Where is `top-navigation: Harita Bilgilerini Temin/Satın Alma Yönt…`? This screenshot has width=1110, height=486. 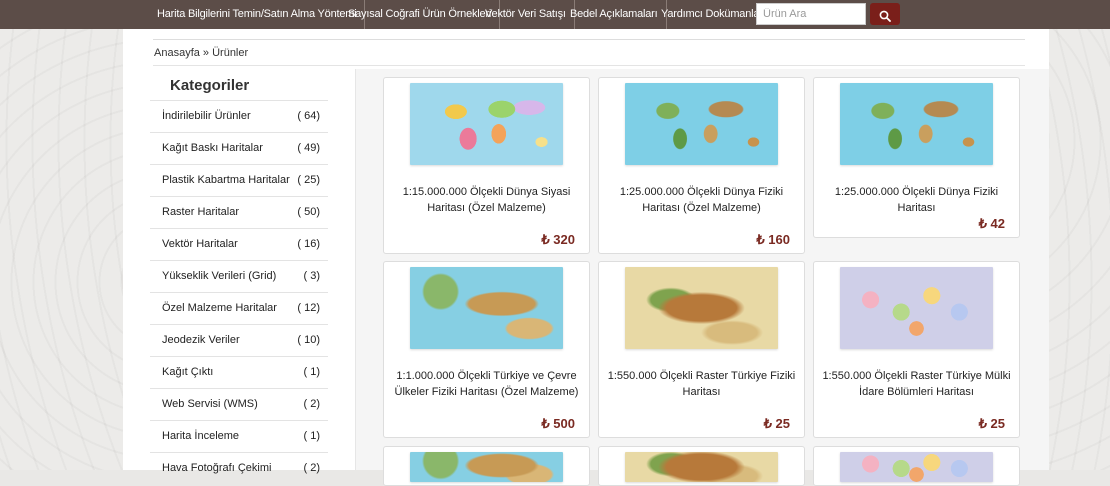
top-navigation: Harita Bilgilerini Temin/Satın Alma Yönt… is located at coordinates (555, 14).